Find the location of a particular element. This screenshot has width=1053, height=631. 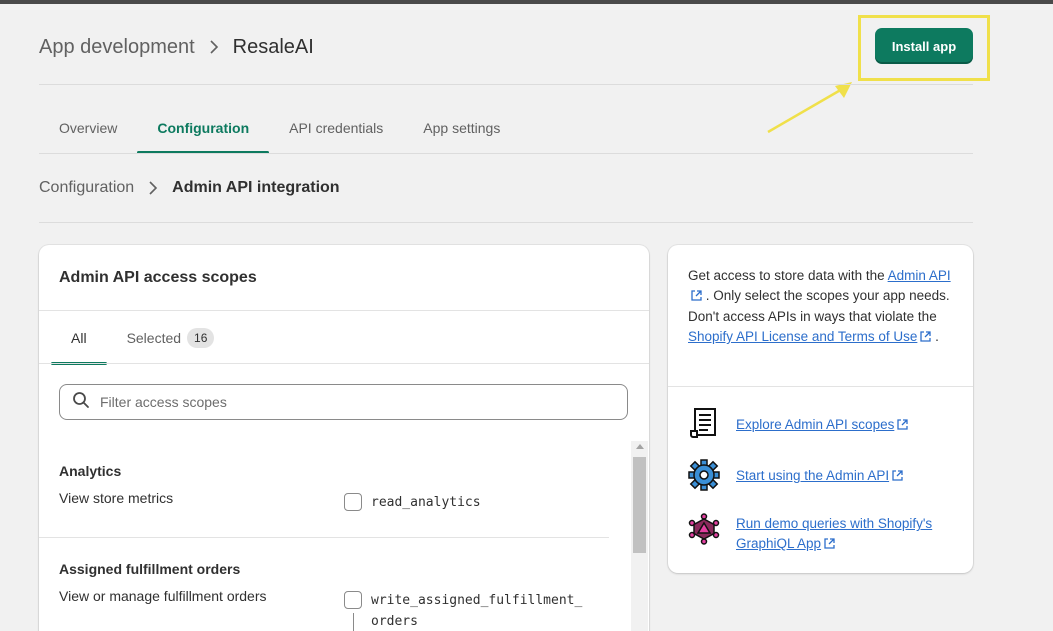

scope-divider is located at coordinates (324, 537).